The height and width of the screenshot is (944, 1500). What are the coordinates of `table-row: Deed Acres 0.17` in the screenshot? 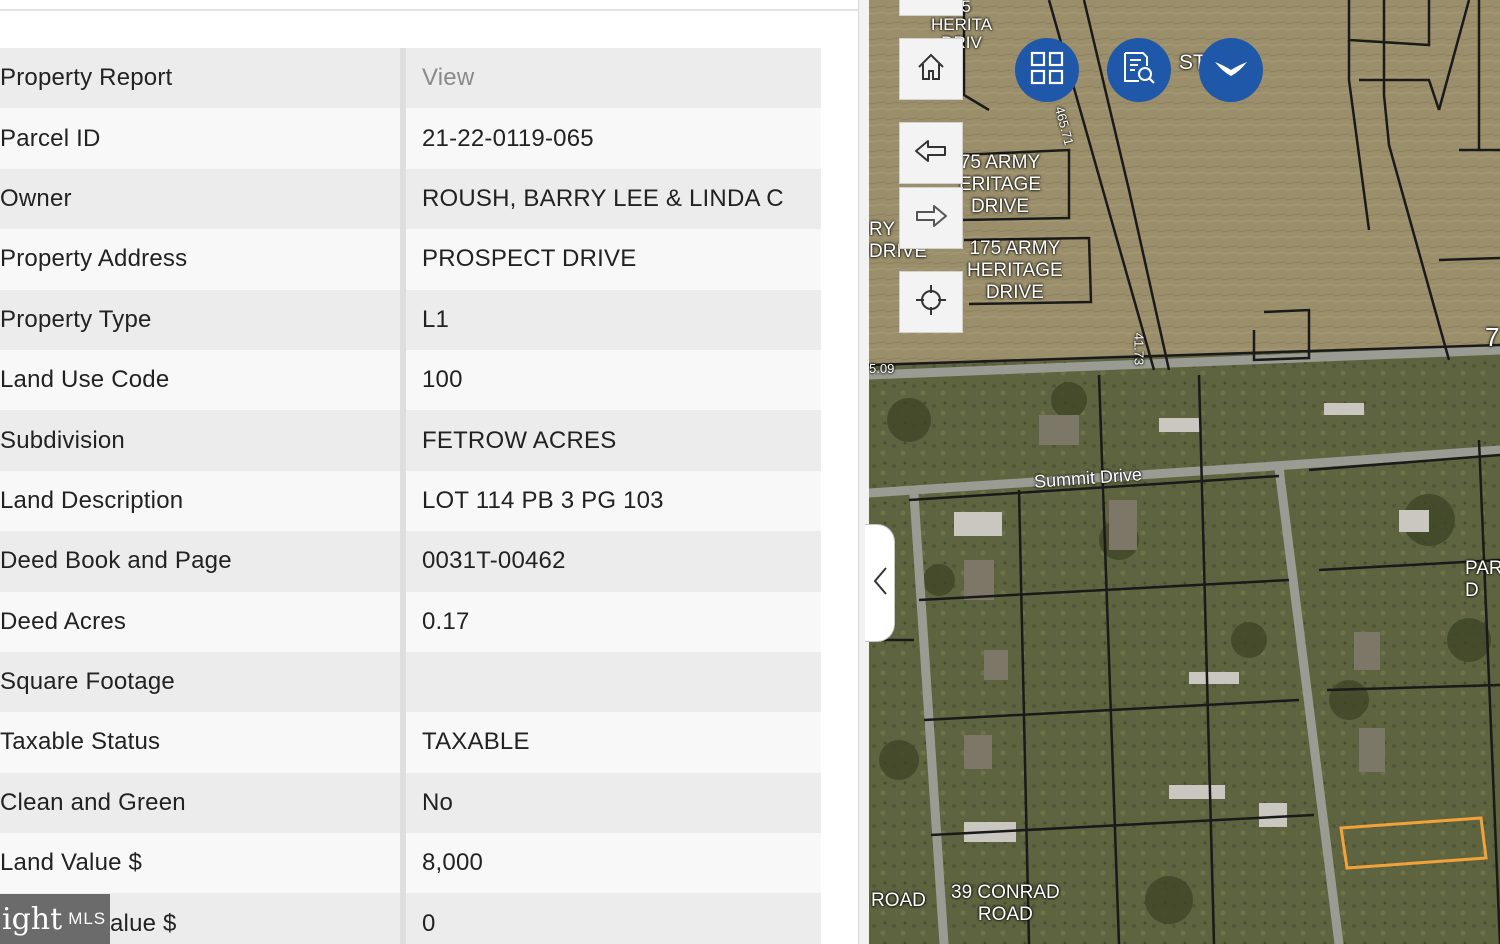 It's located at (410, 621).